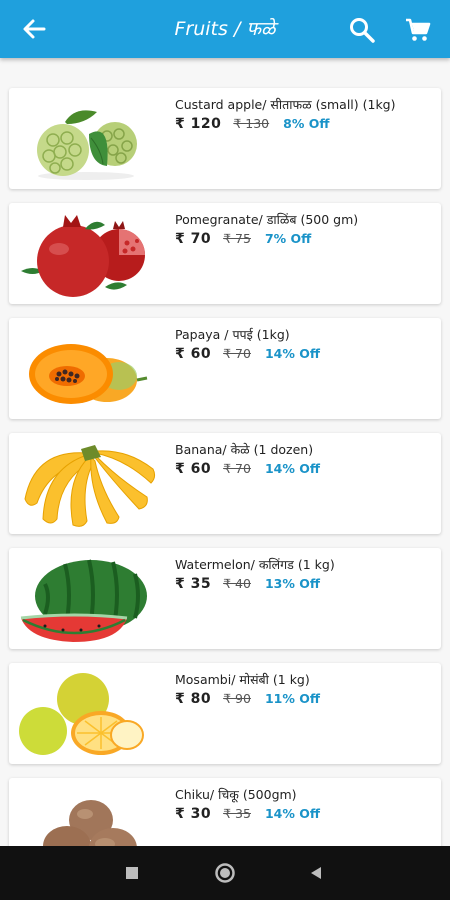 Image resolution: width=450 pixels, height=900 pixels. I want to click on product-mrp: ₹ 90, so click(237, 698).